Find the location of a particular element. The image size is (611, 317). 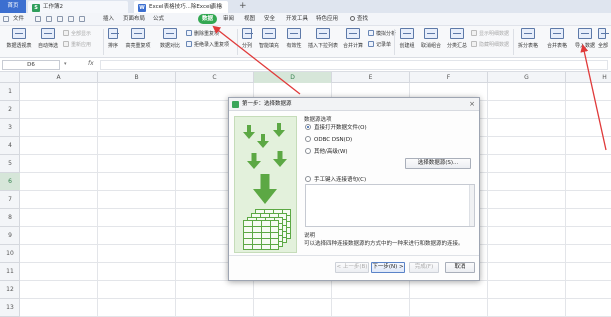

insert-dropdown-button: 插入下拉列表 is located at coordinates (323, 38).